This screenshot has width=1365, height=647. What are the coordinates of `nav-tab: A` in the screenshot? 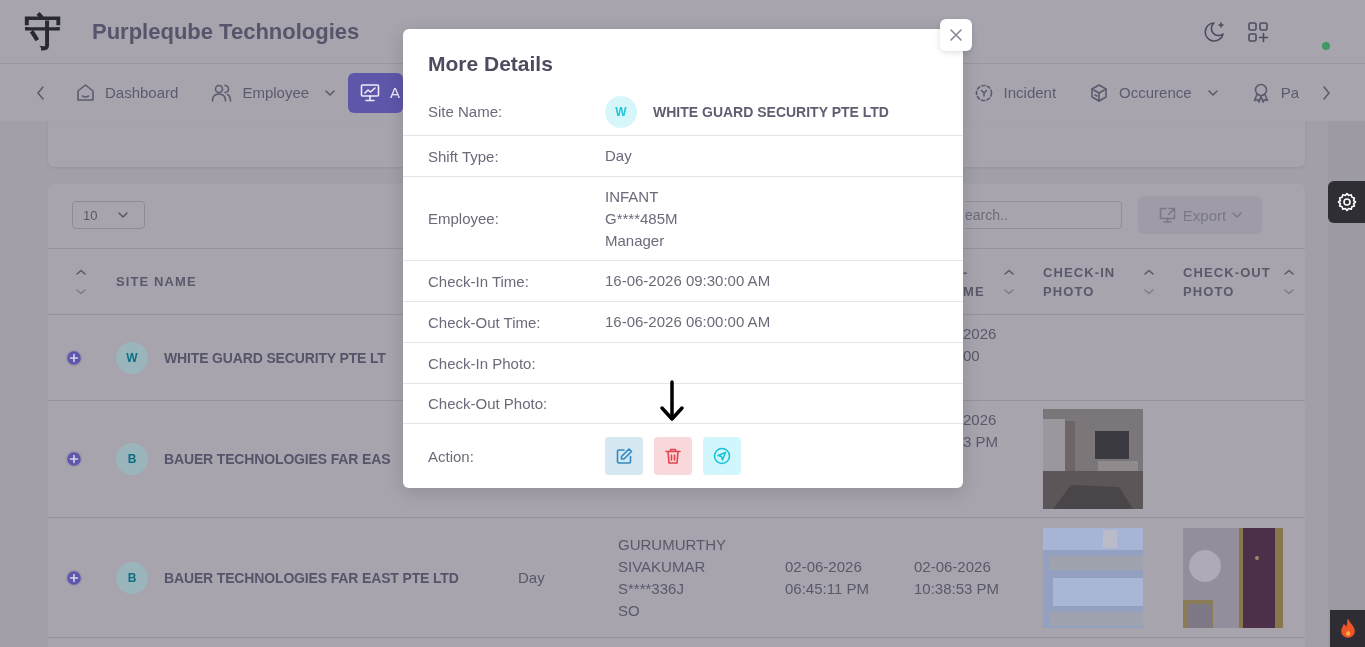 It's located at (376, 92).